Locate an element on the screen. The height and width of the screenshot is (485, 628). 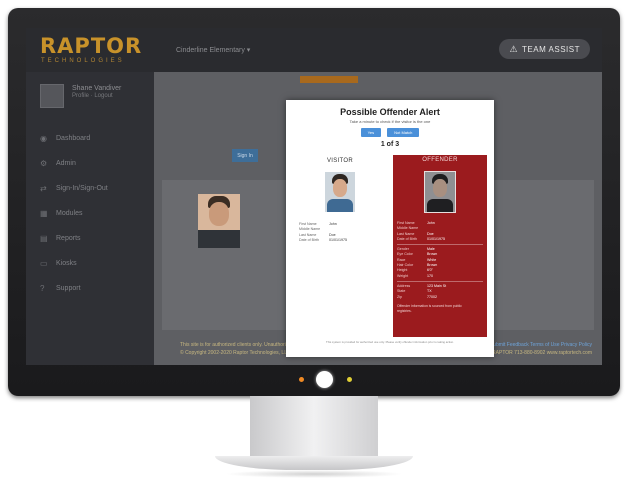
reports-icon: ▤ is located at coordinates (44, 238).